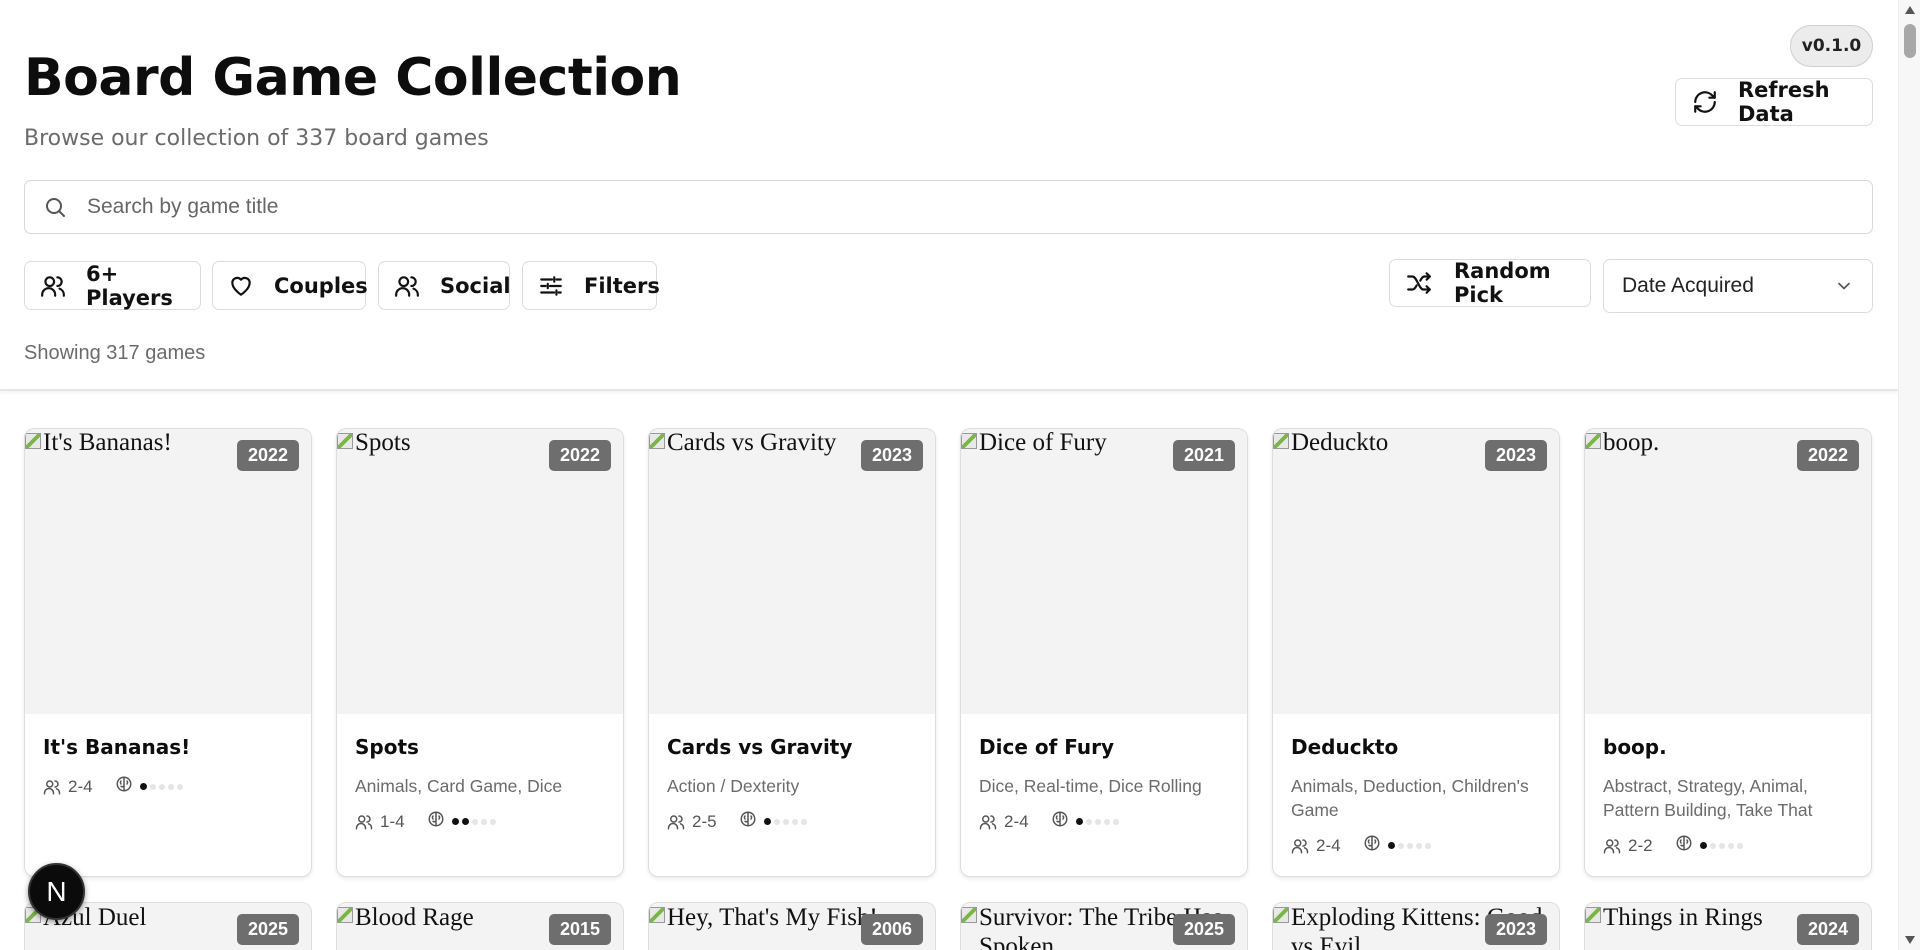  I want to click on search-icon, so click(55, 207).